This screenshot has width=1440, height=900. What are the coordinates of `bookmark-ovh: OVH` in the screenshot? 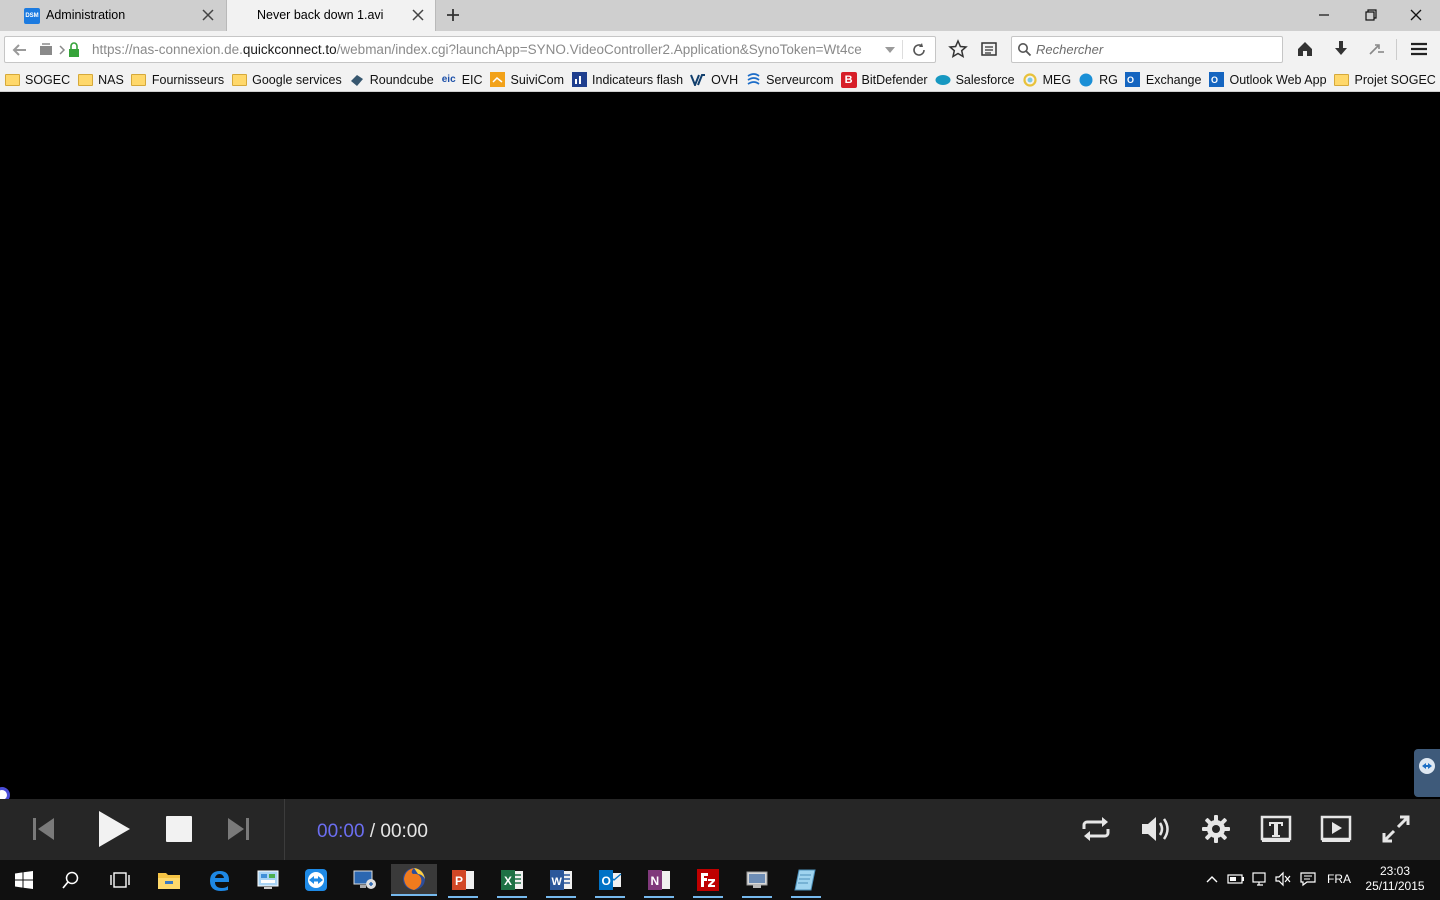 It's located at (714, 80).